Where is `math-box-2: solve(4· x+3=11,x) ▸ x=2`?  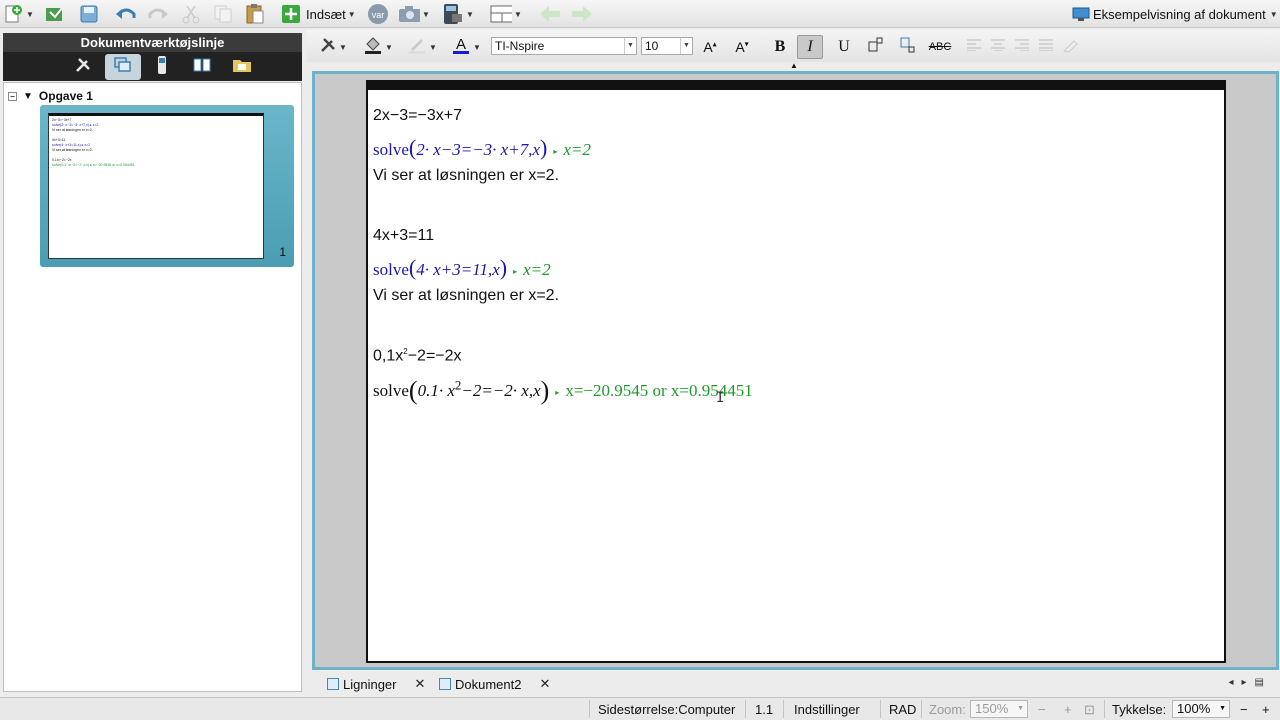
math-box-2: solve(4· x+3=11,x) ▸ x=2 is located at coordinates (462, 268).